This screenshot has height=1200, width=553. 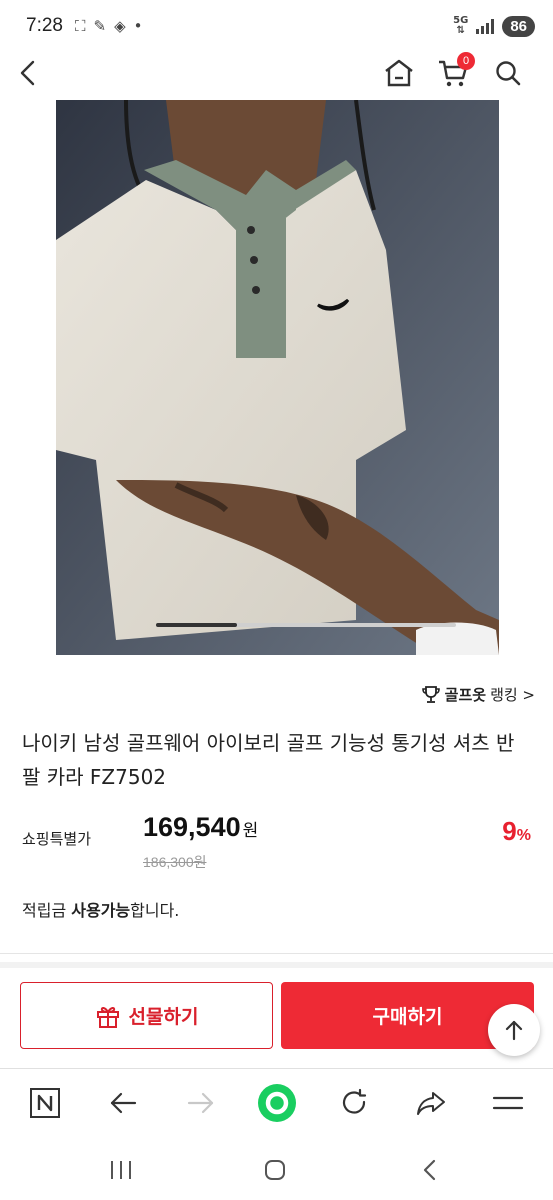 I want to click on gift-button: 선물하기, so click(x=146, y=1015).